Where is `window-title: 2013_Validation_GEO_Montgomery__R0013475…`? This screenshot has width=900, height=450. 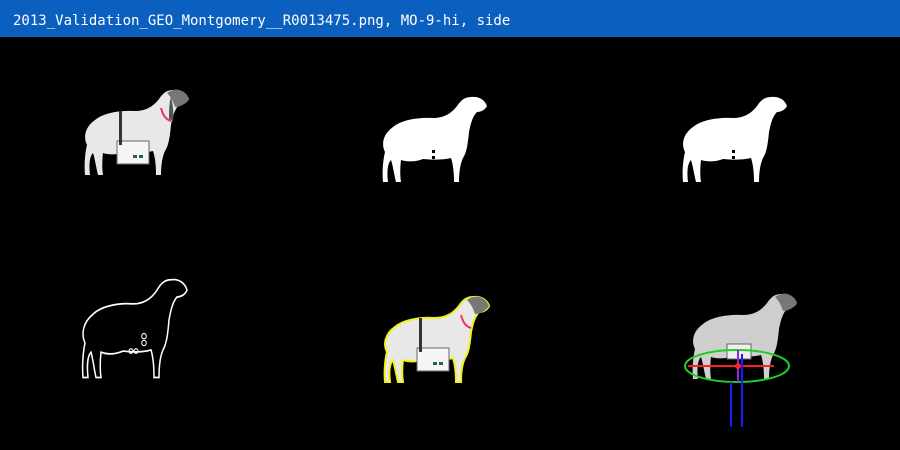 window-title: 2013_Validation_GEO_Montgomery__R0013475… is located at coordinates (262, 21).